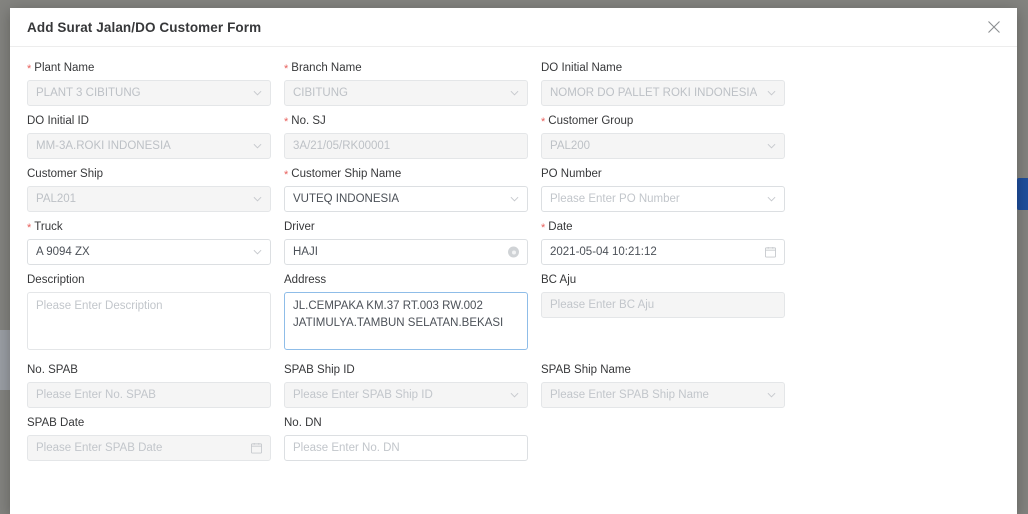 The height and width of the screenshot is (514, 1028). What do you see at coordinates (406, 199) in the screenshot?
I see `customer-ship-name-input: VUTEQ INDONESIA` at bounding box center [406, 199].